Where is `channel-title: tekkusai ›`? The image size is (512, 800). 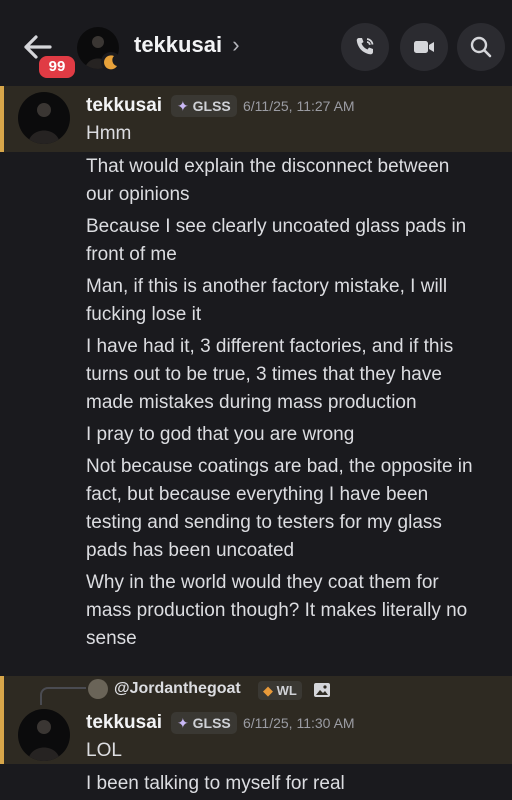 channel-title: tekkusai › is located at coordinates (187, 45).